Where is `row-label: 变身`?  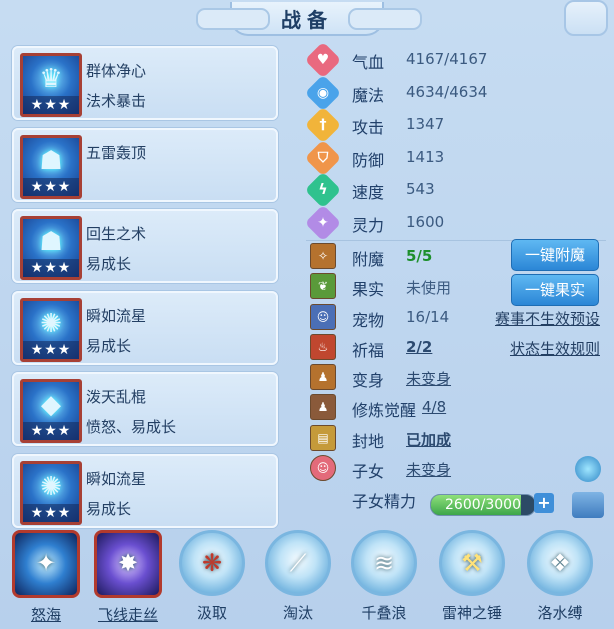 row-label: 变身 is located at coordinates (368, 381).